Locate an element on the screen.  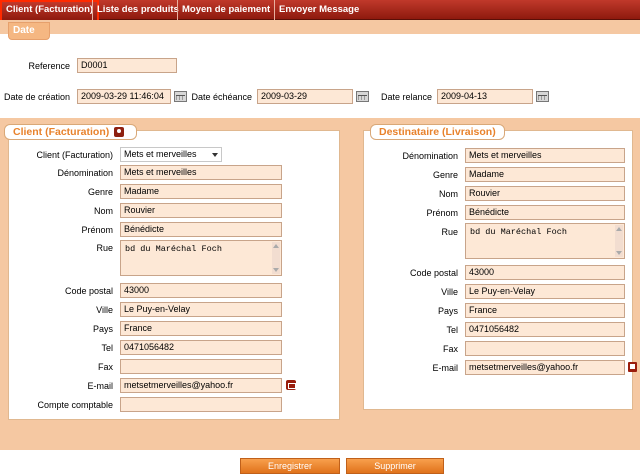
client-ville-label: Ville is located at coordinates (104, 310).